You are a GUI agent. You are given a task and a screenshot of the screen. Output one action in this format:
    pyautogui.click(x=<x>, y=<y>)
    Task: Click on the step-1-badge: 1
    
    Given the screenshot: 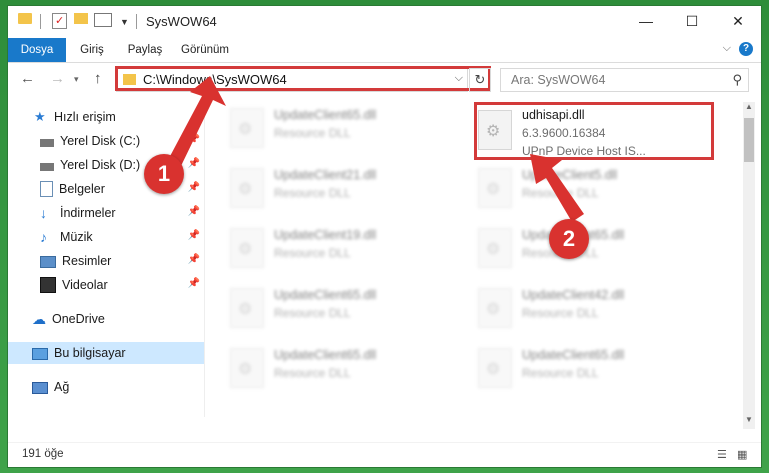 What is the action you would take?
    pyautogui.click(x=164, y=174)
    